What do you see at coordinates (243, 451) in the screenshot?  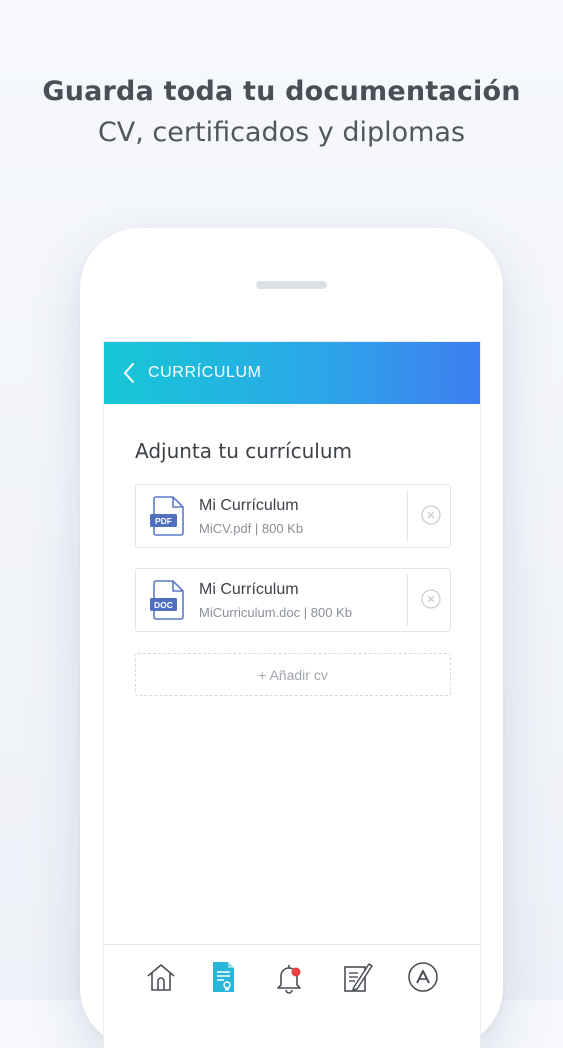 I see `section-title: Adjunta tu currículum` at bounding box center [243, 451].